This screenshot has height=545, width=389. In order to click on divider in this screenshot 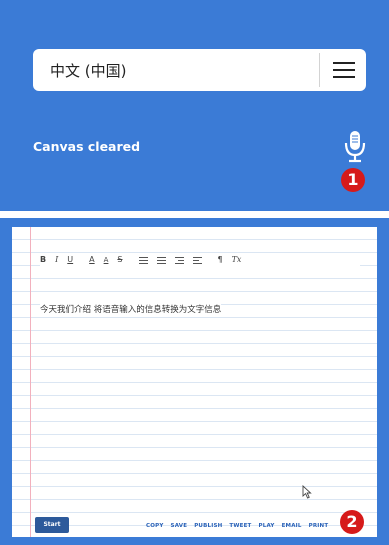, I will do `click(319, 70)`.